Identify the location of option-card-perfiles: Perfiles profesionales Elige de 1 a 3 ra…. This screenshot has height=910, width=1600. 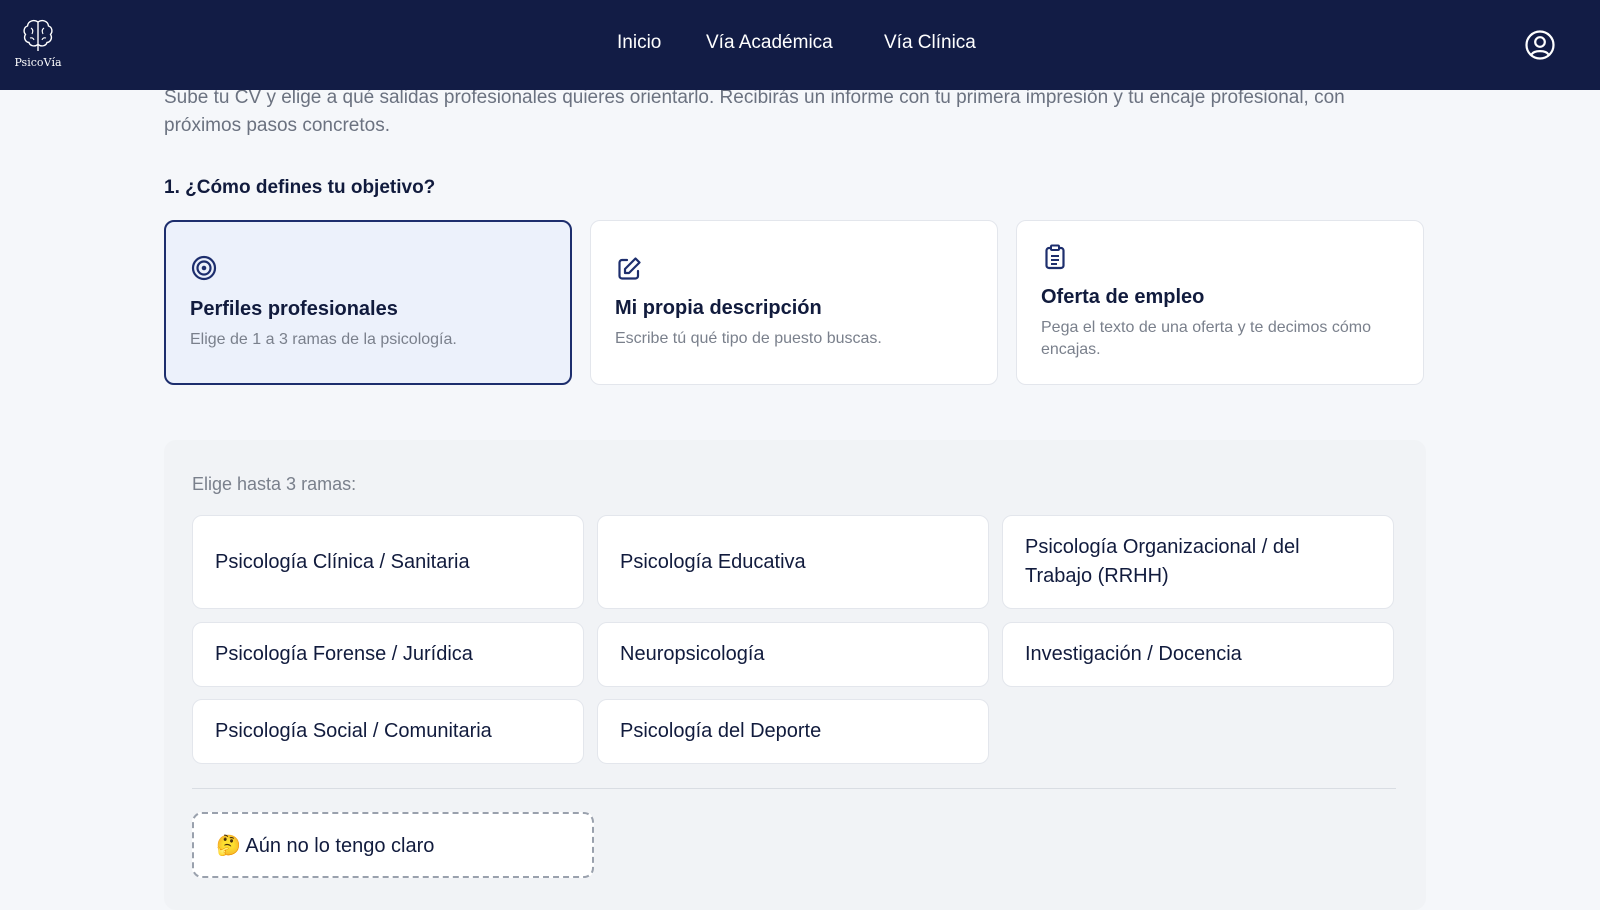
(368, 302).